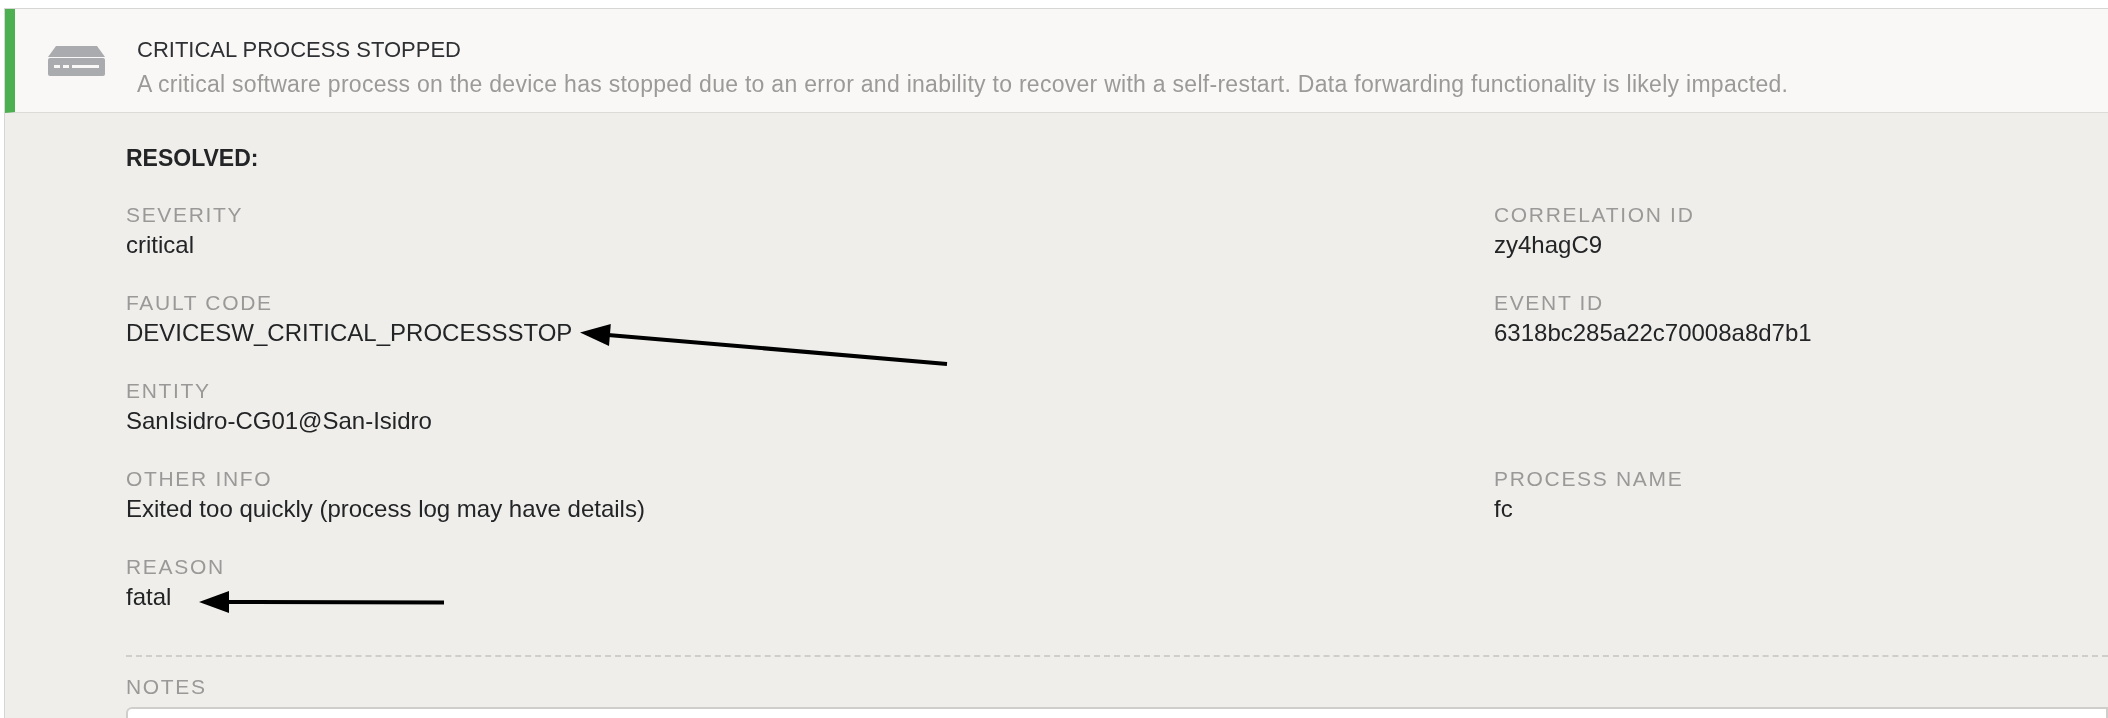  I want to click on field-value: critical, so click(160, 245).